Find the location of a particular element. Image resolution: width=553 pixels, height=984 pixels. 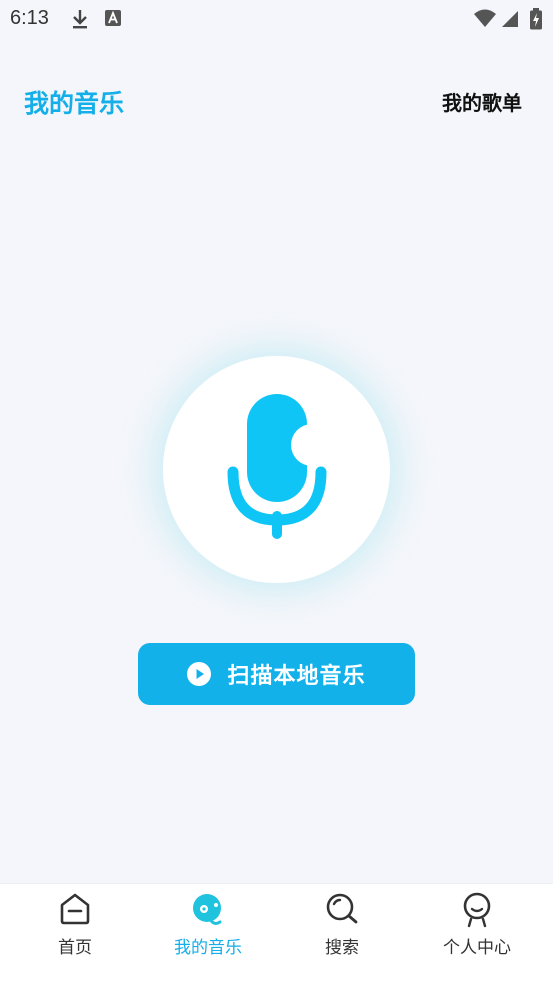

nav-label-my-music: 我的音乐 is located at coordinates (208, 948).